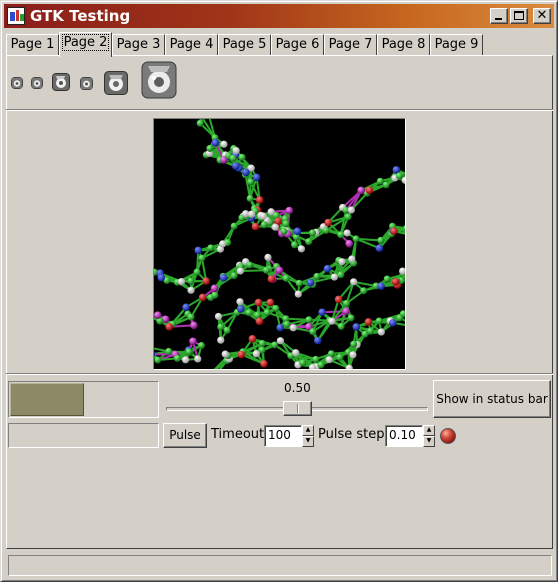 The width and height of the screenshot is (558, 582). What do you see at coordinates (499, 16) in the screenshot?
I see `minimize-button` at bounding box center [499, 16].